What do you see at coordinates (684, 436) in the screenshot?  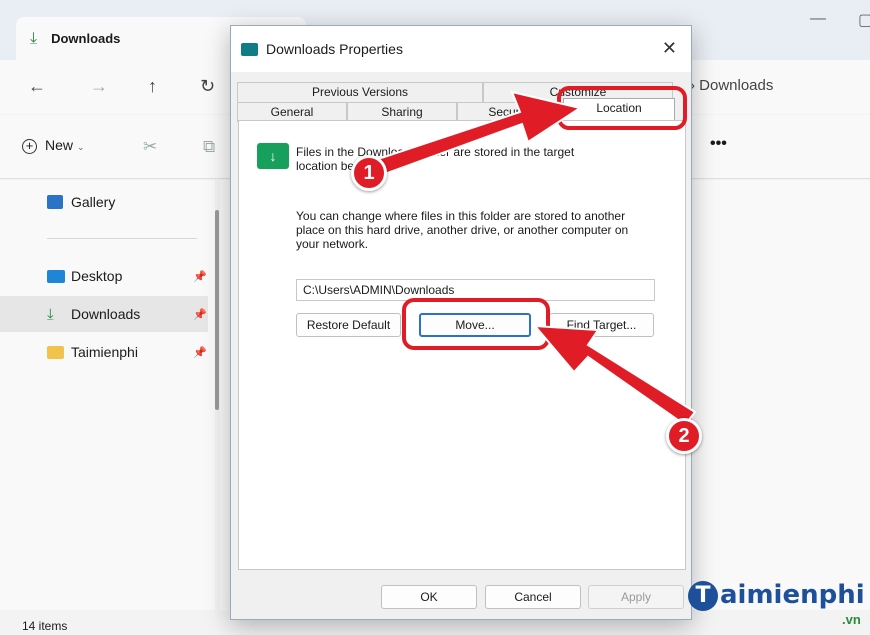 I see `step-2-badge: 2` at bounding box center [684, 436].